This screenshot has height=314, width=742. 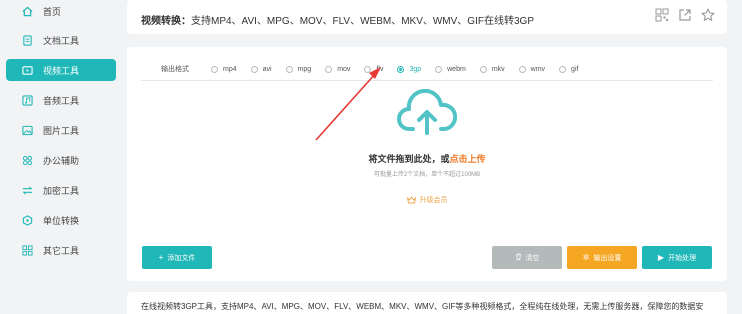 I want to click on sidebar-item-document: 文档工具, so click(x=61, y=40).